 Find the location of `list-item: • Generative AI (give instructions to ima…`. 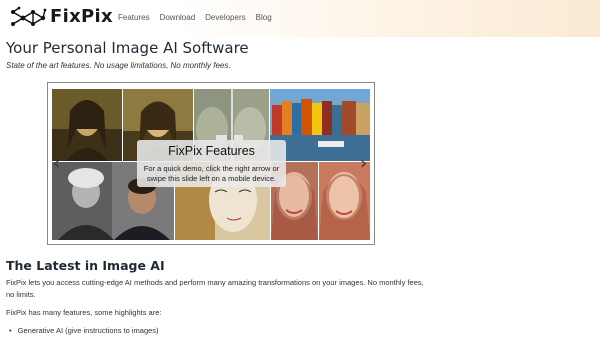

list-item: • Generative AI (give instructions to ima… is located at coordinates (84, 330).